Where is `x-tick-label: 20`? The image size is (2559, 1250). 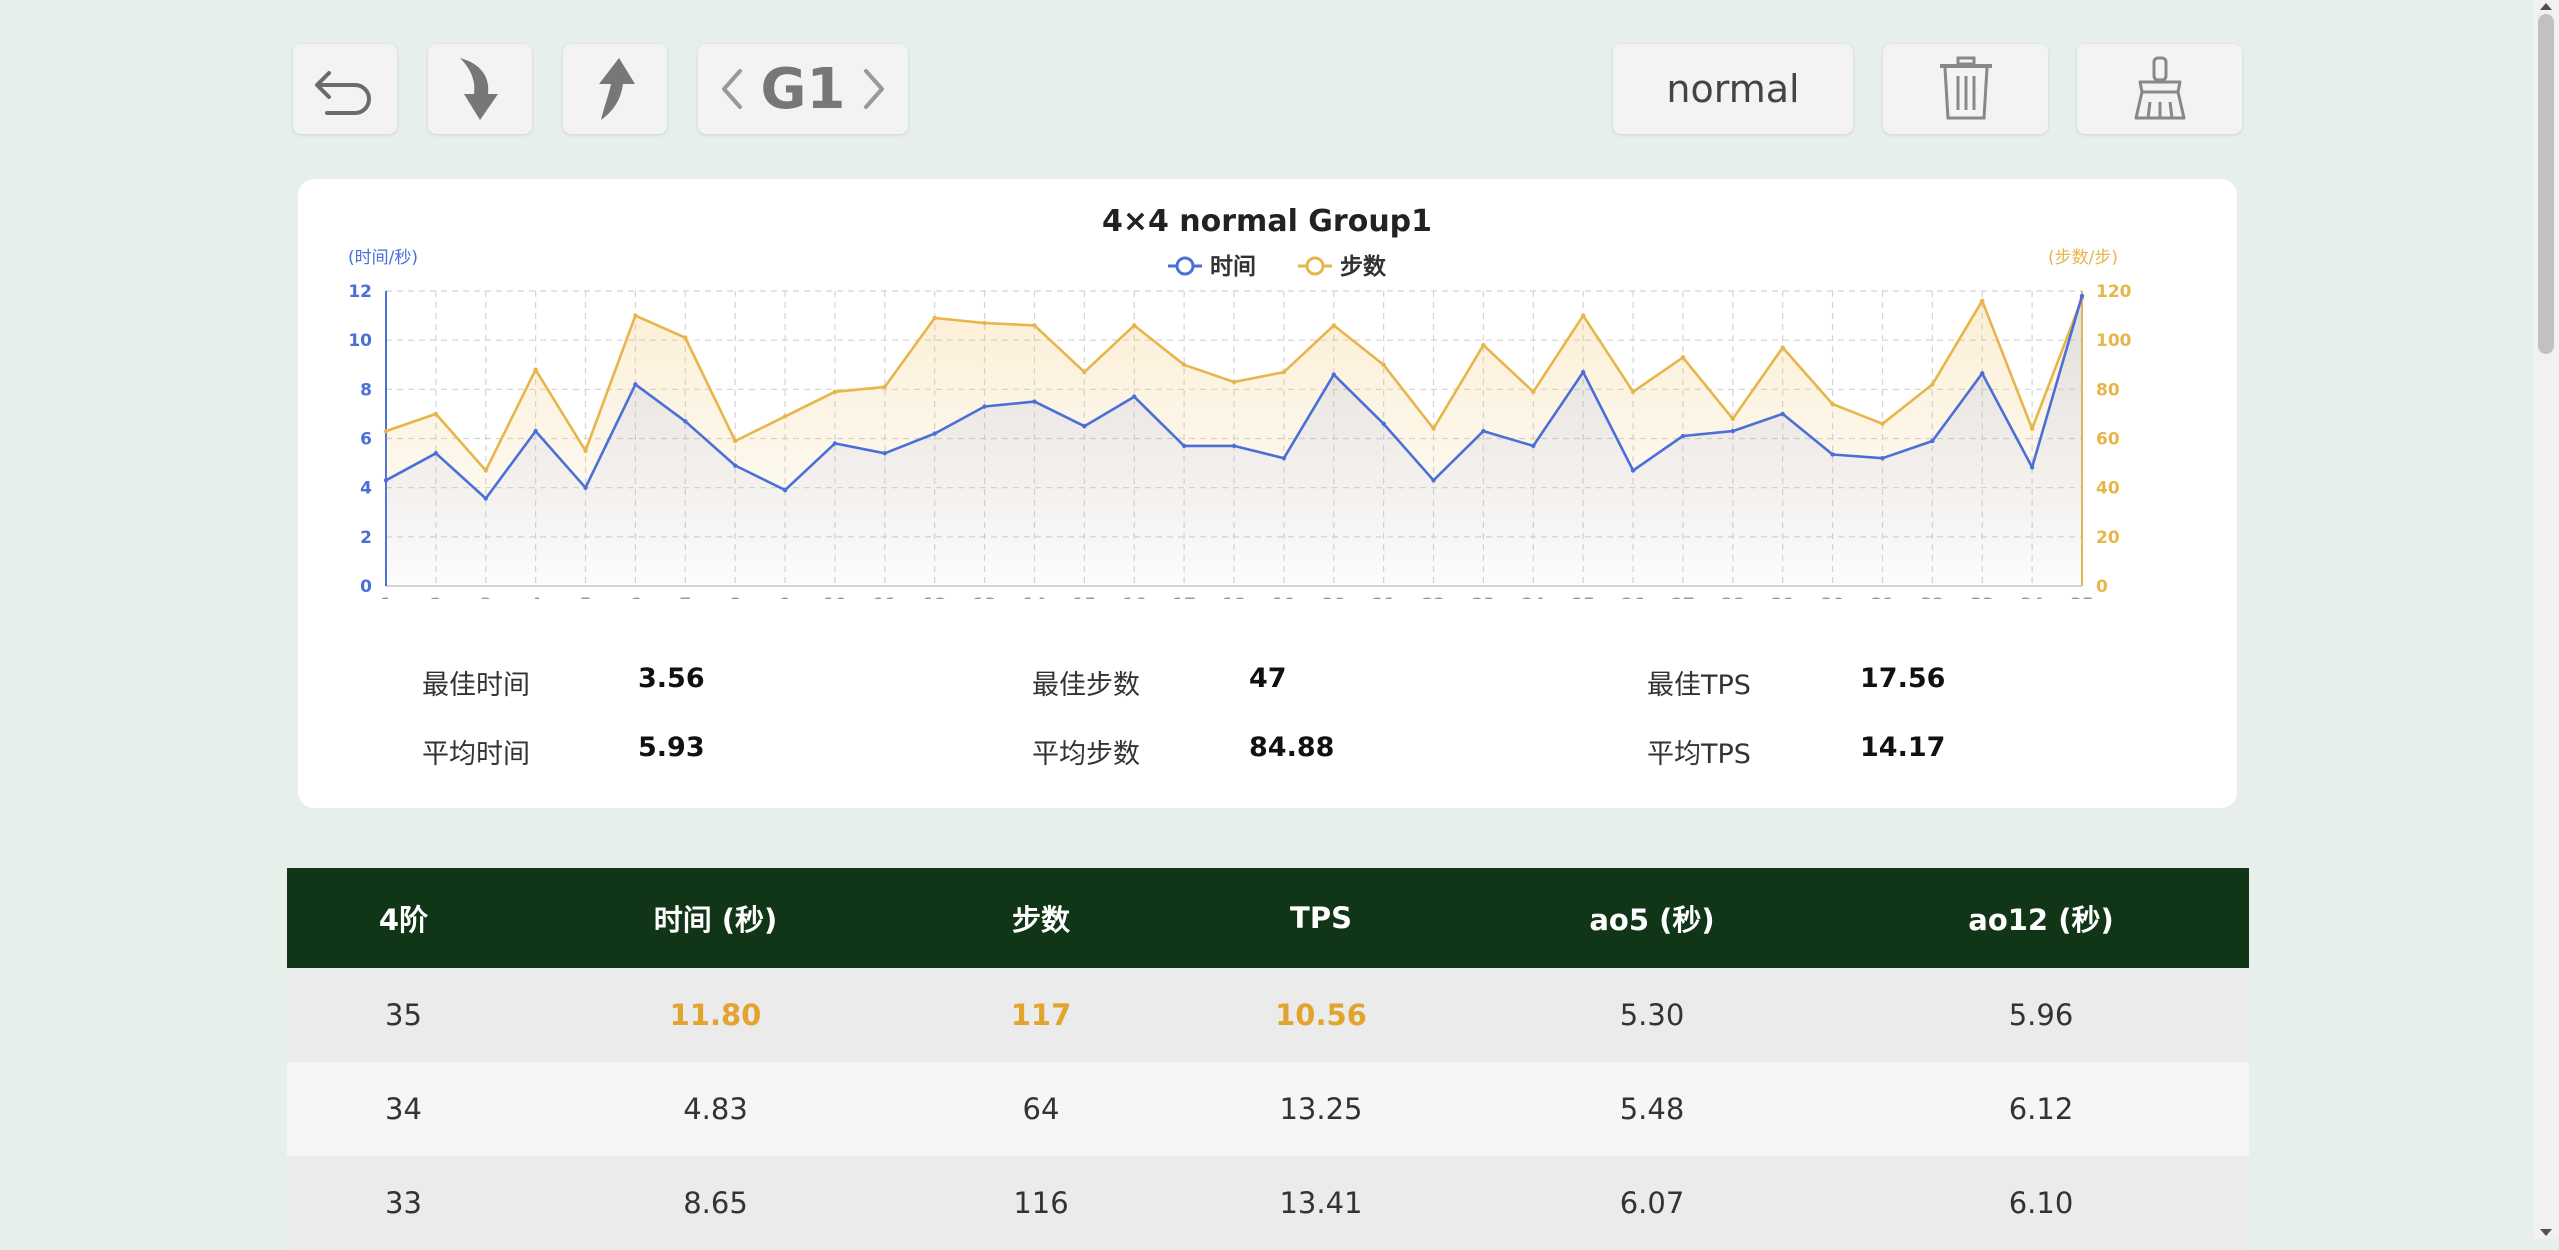
x-tick-label: 20 is located at coordinates (1334, 597).